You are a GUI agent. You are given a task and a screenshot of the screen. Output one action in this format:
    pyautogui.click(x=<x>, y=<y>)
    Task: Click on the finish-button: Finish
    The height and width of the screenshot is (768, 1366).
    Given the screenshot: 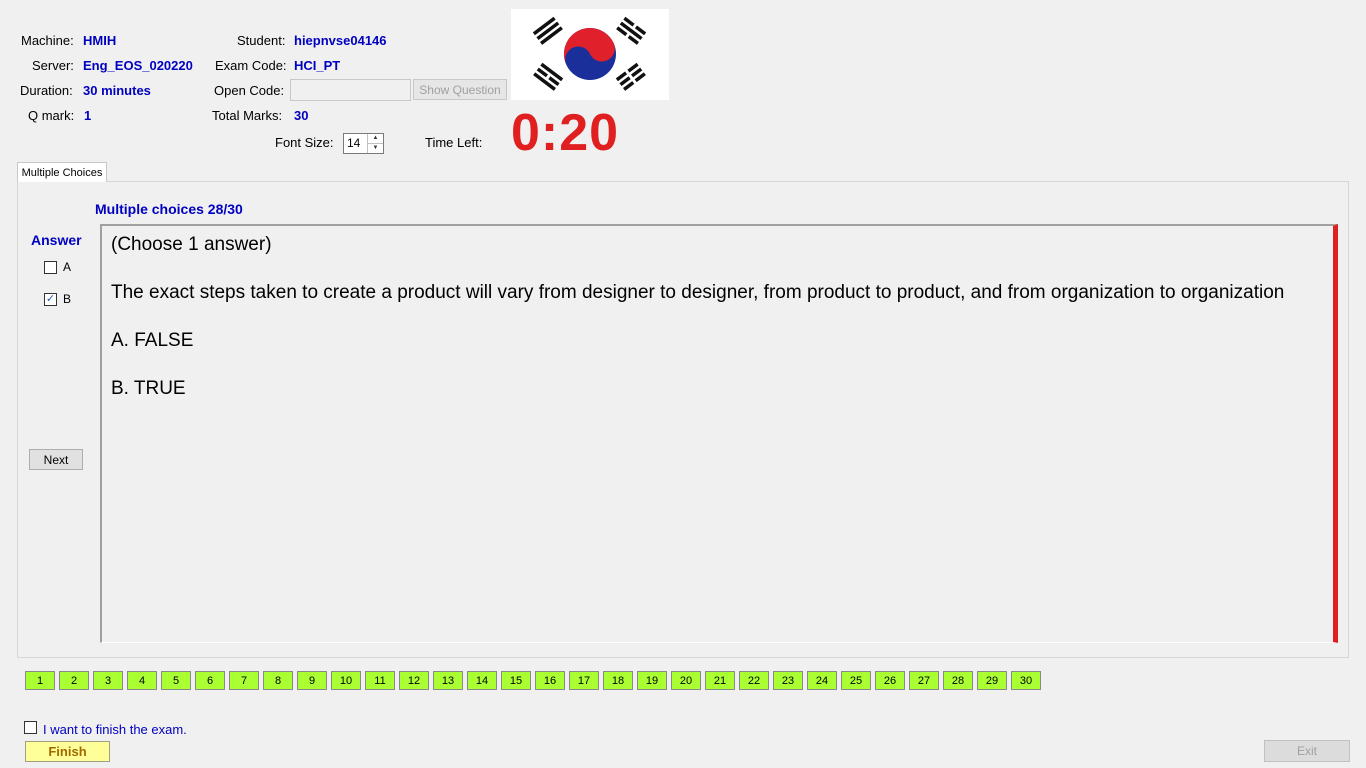 What is the action you would take?
    pyautogui.click(x=67, y=751)
    